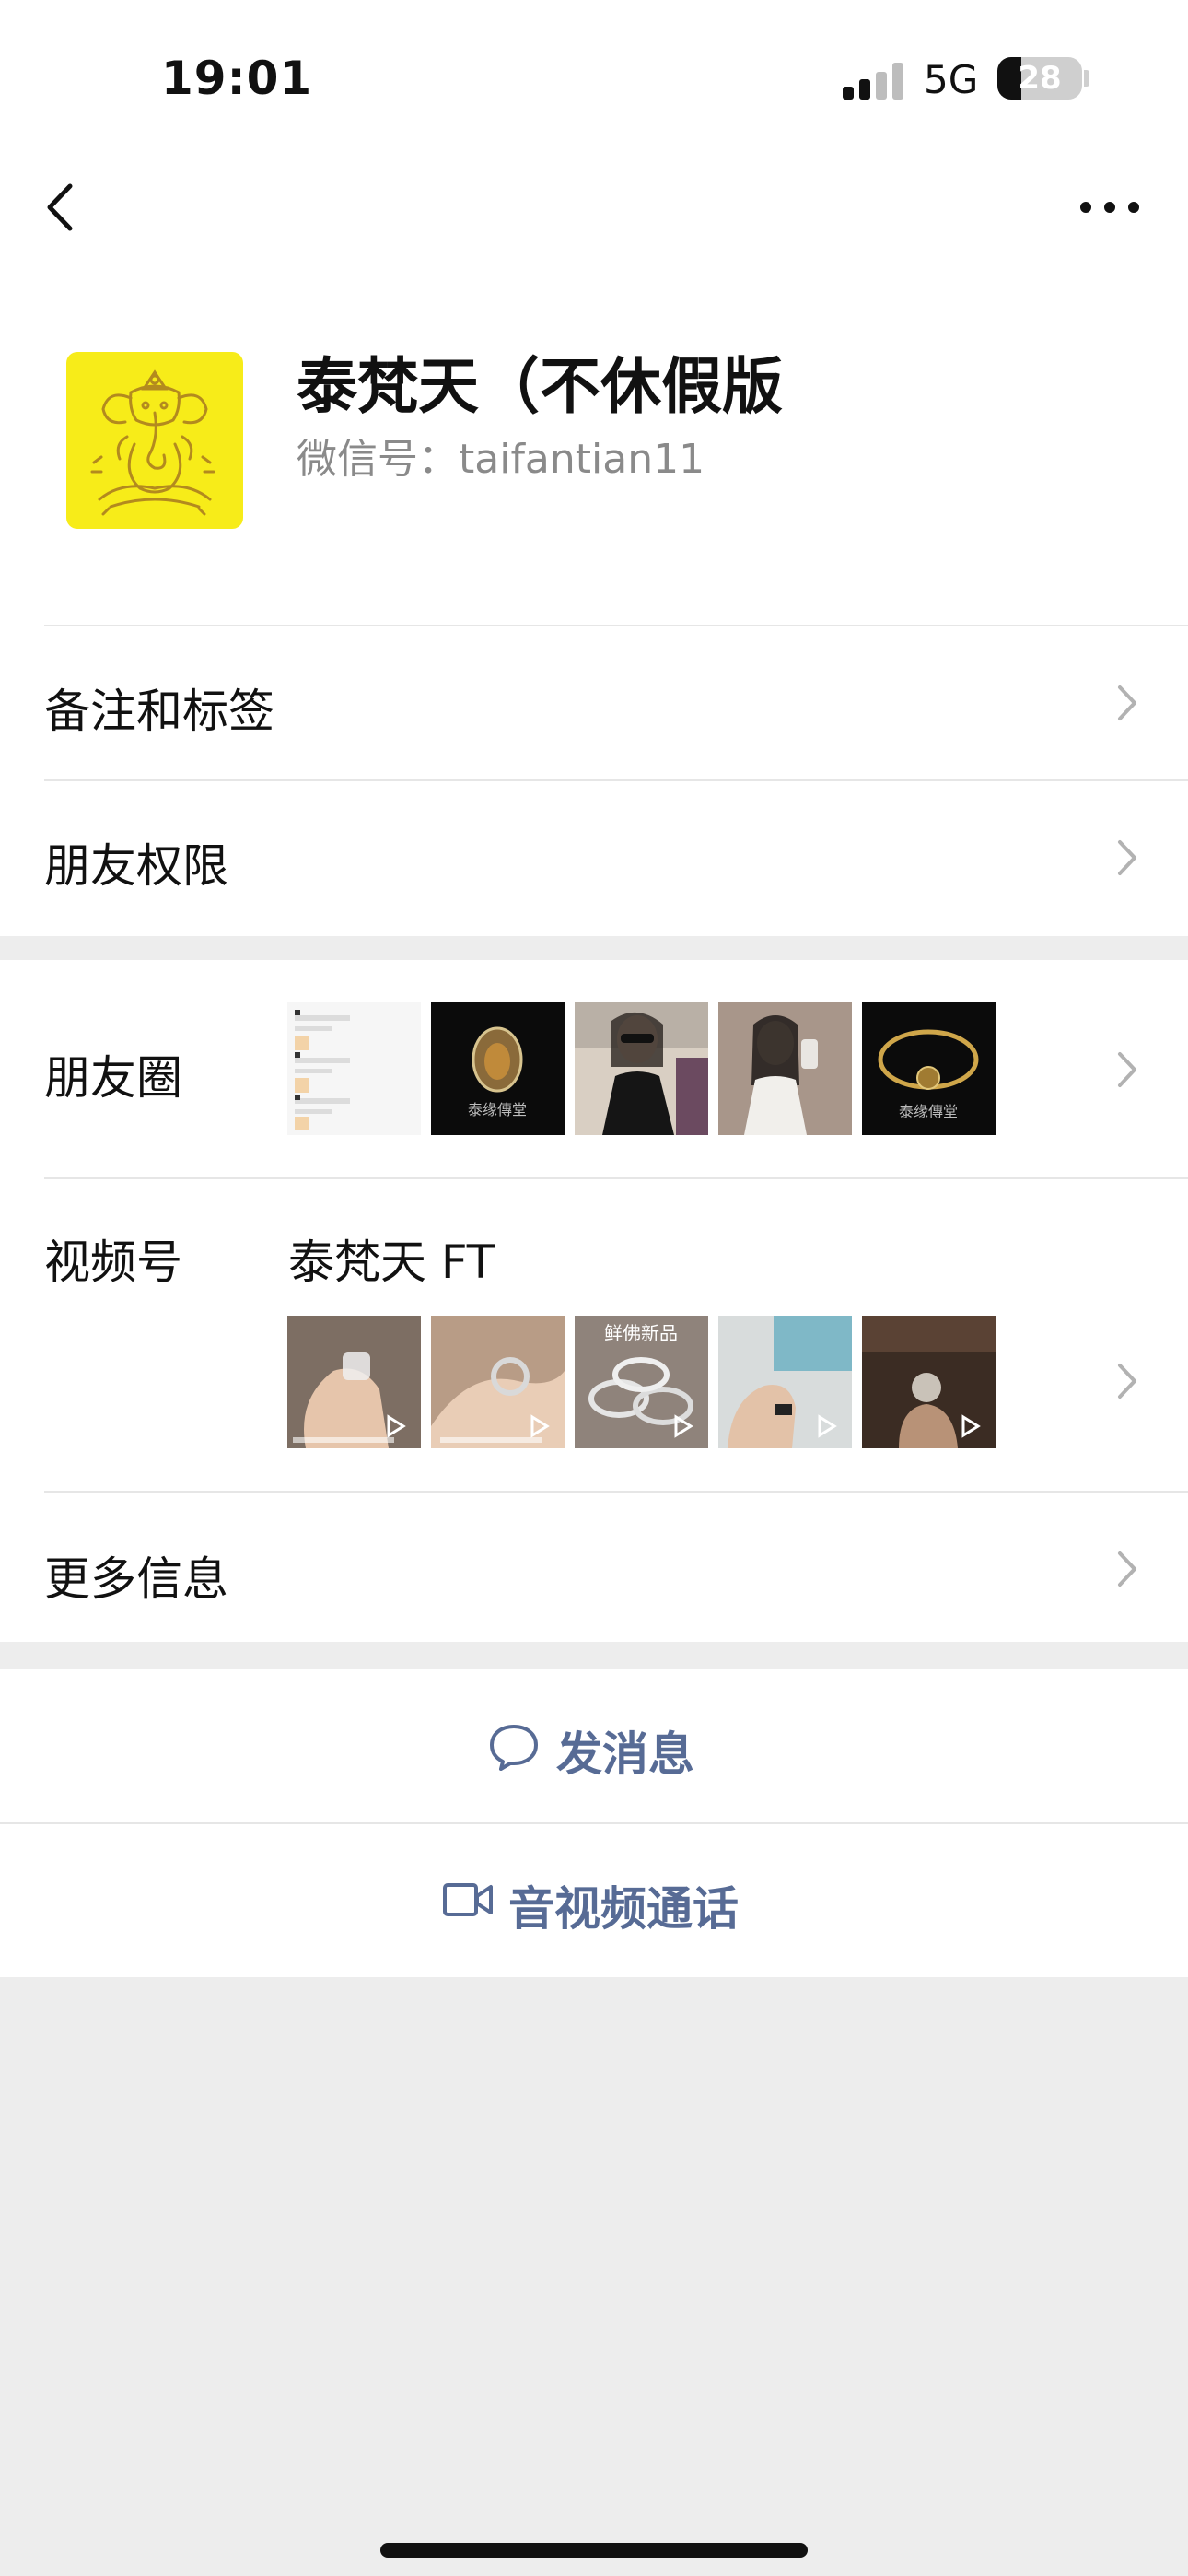 The height and width of the screenshot is (2576, 1188). I want to click on signal-icon, so click(875, 81).